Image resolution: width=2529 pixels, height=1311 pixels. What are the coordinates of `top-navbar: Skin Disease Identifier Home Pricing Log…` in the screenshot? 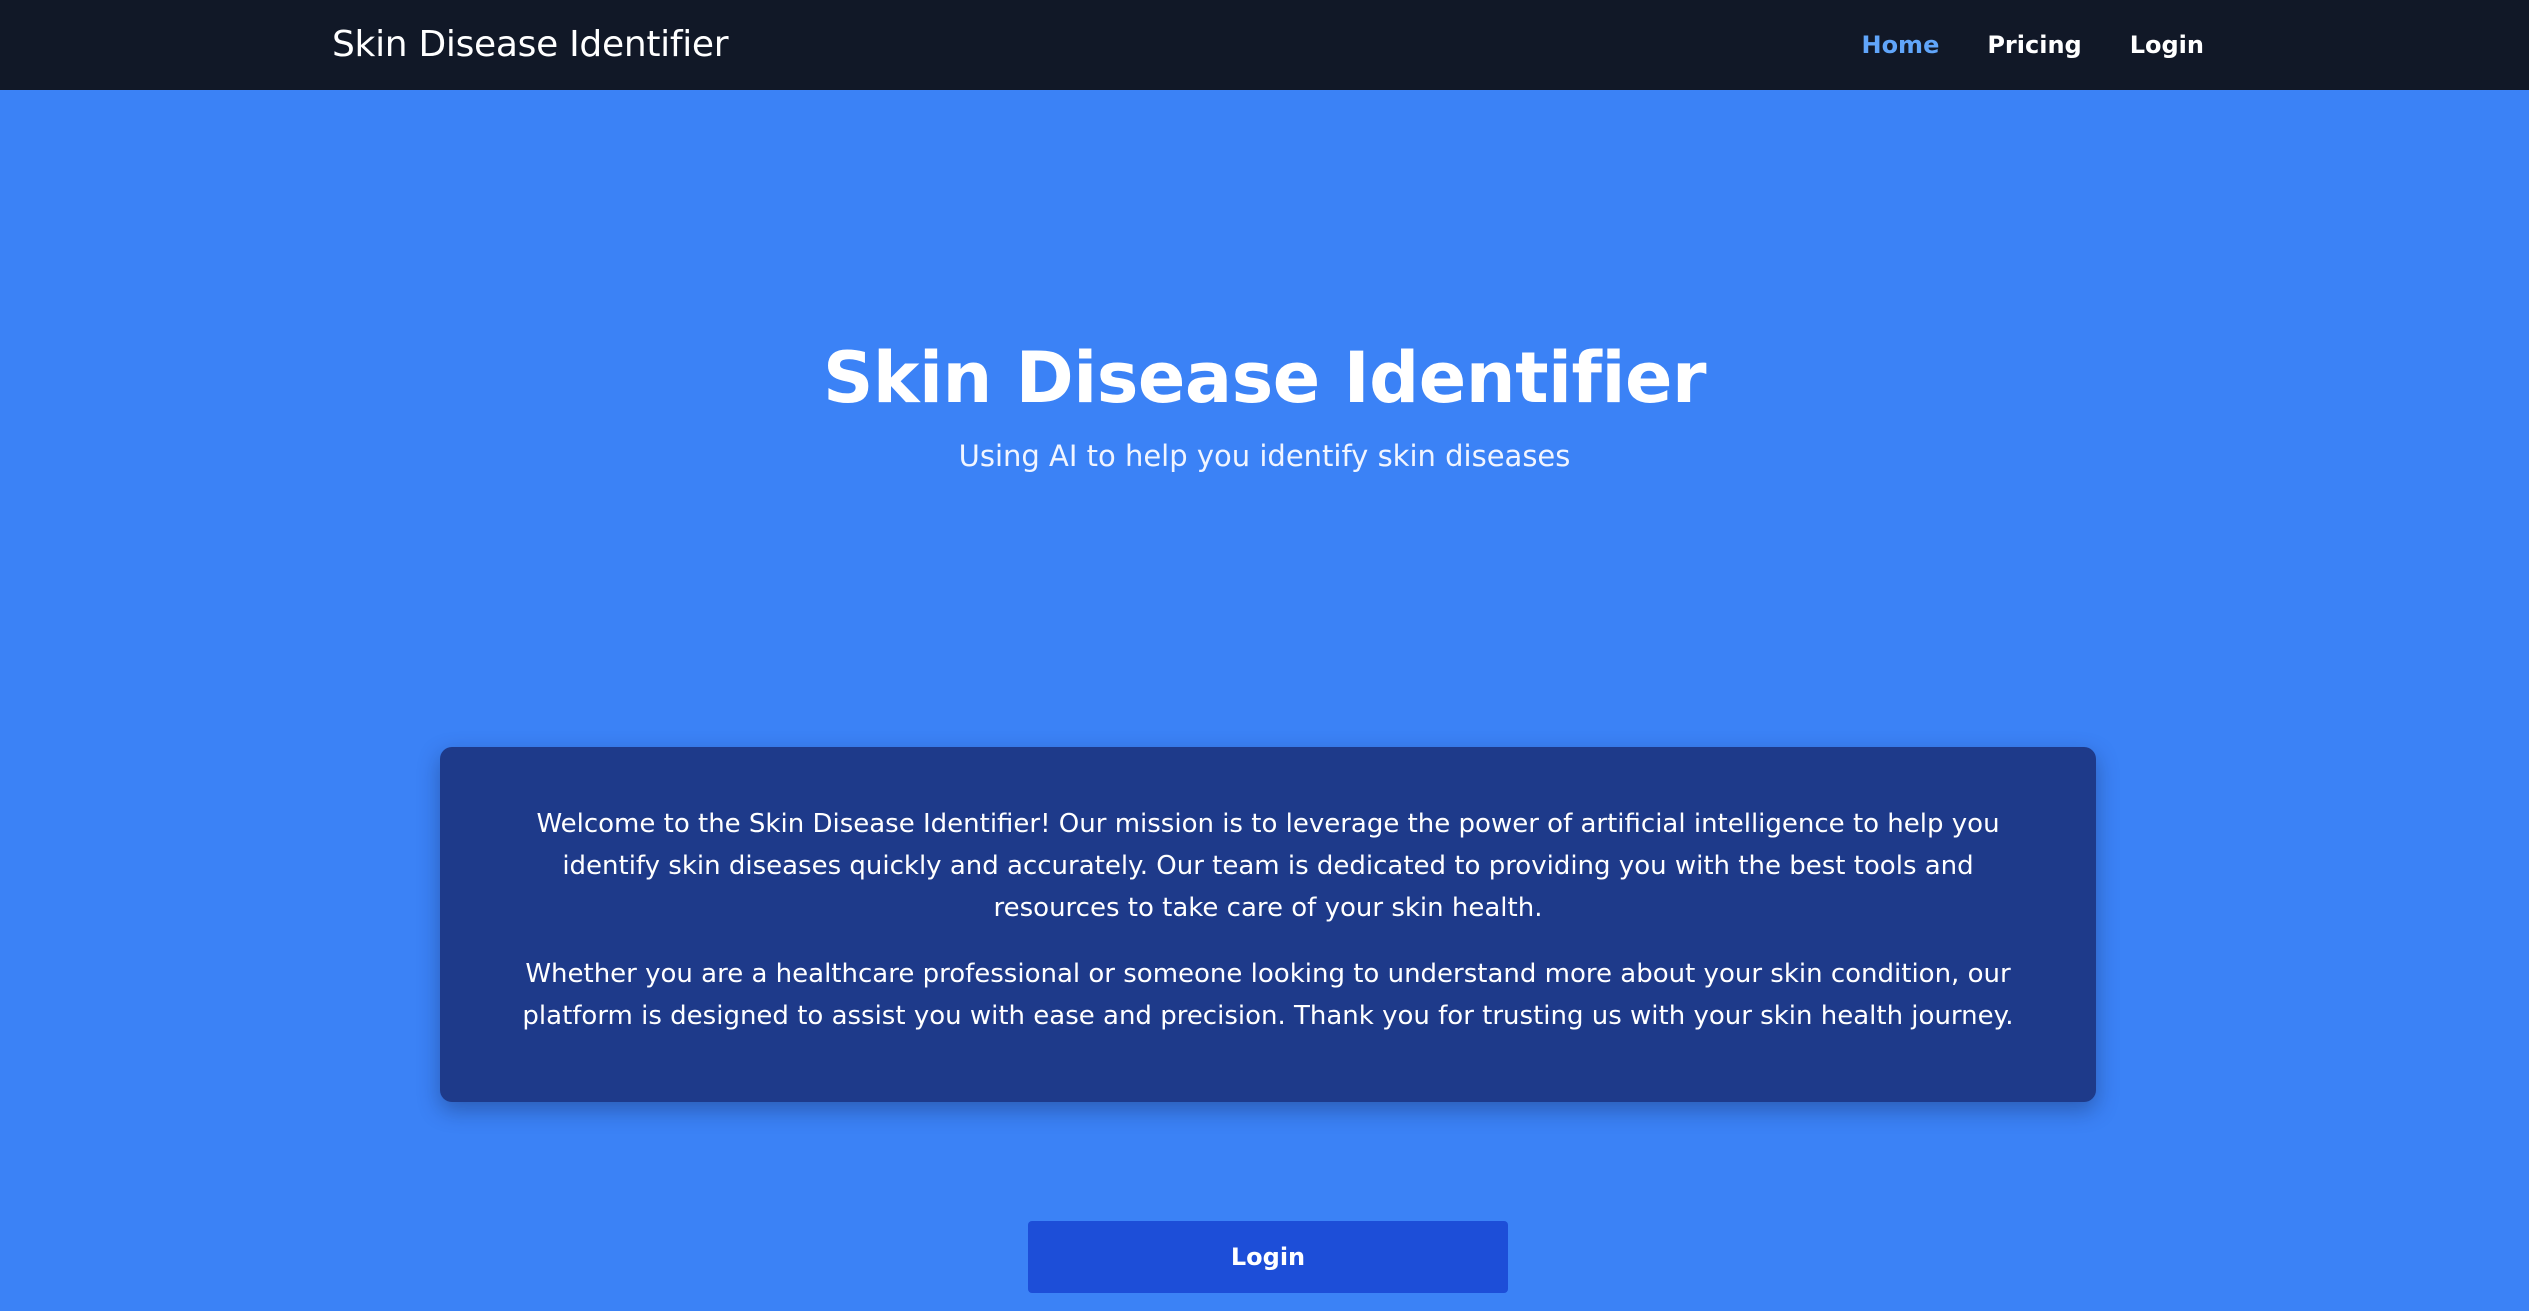 It's located at (1264, 45).